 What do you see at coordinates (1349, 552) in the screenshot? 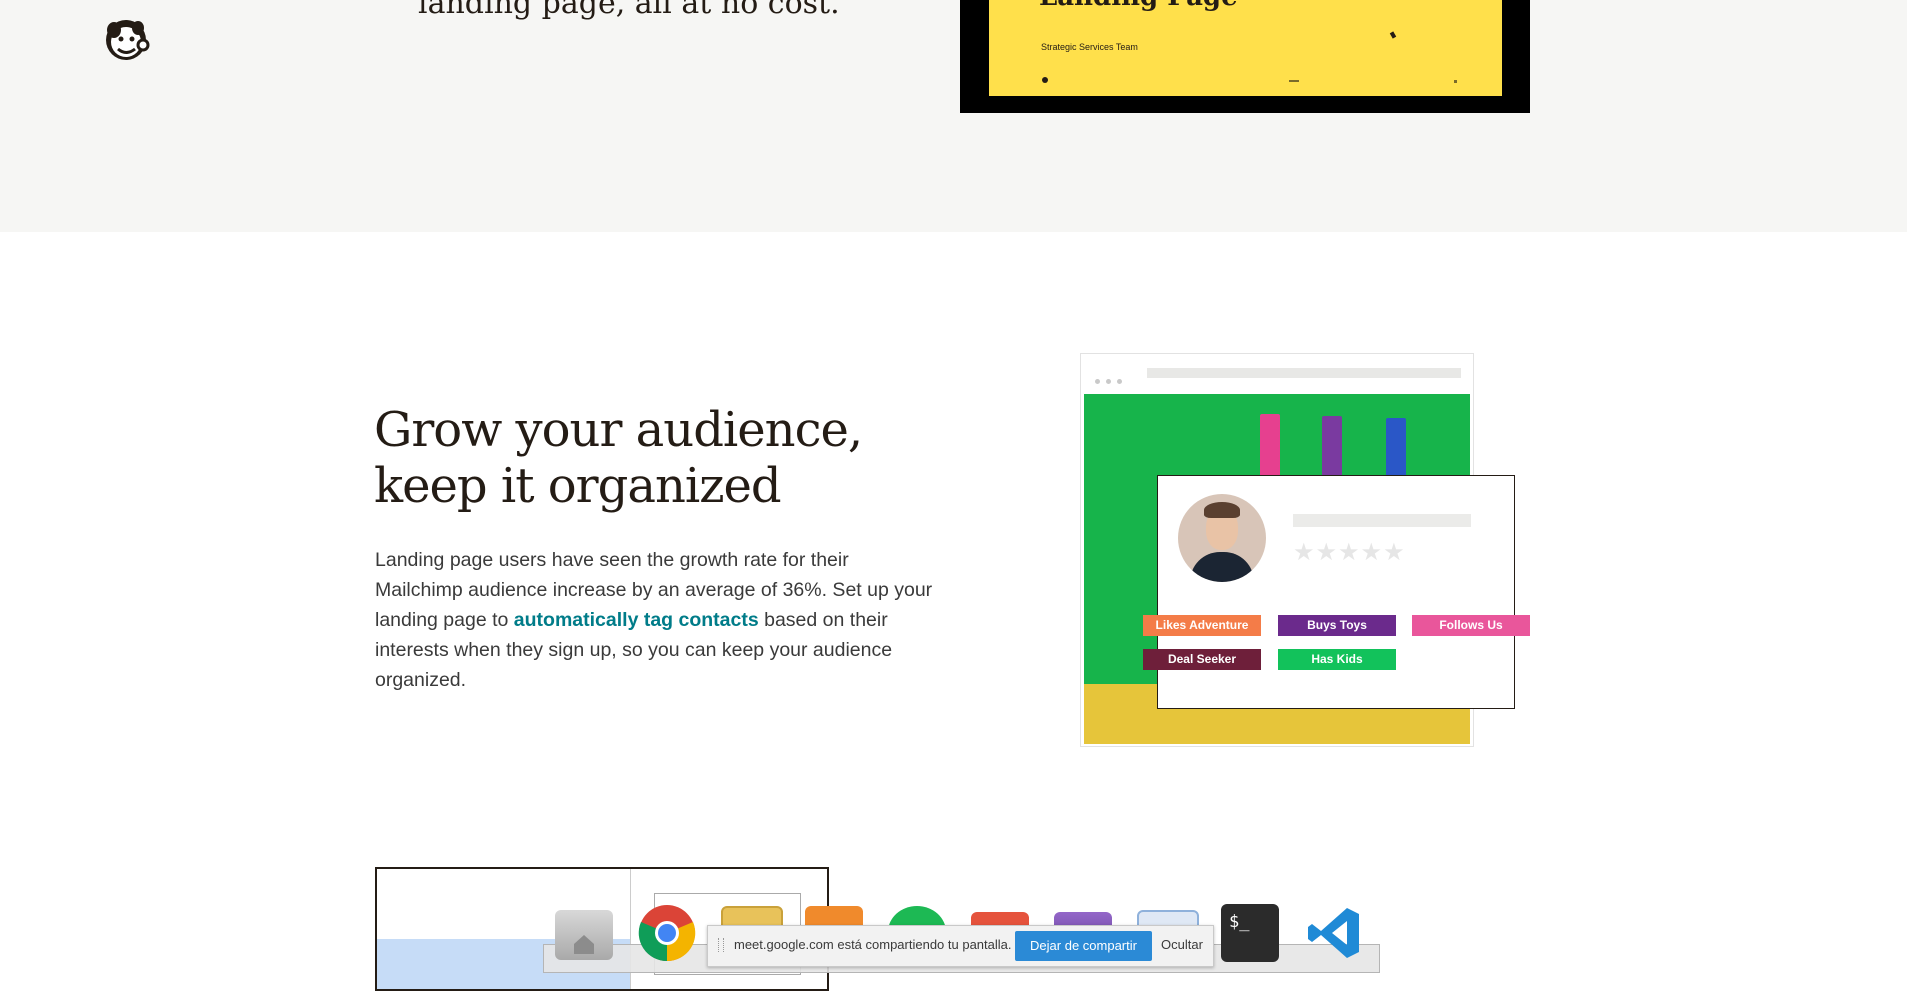
I see `rating-stars-icon: ★★★★★` at bounding box center [1349, 552].